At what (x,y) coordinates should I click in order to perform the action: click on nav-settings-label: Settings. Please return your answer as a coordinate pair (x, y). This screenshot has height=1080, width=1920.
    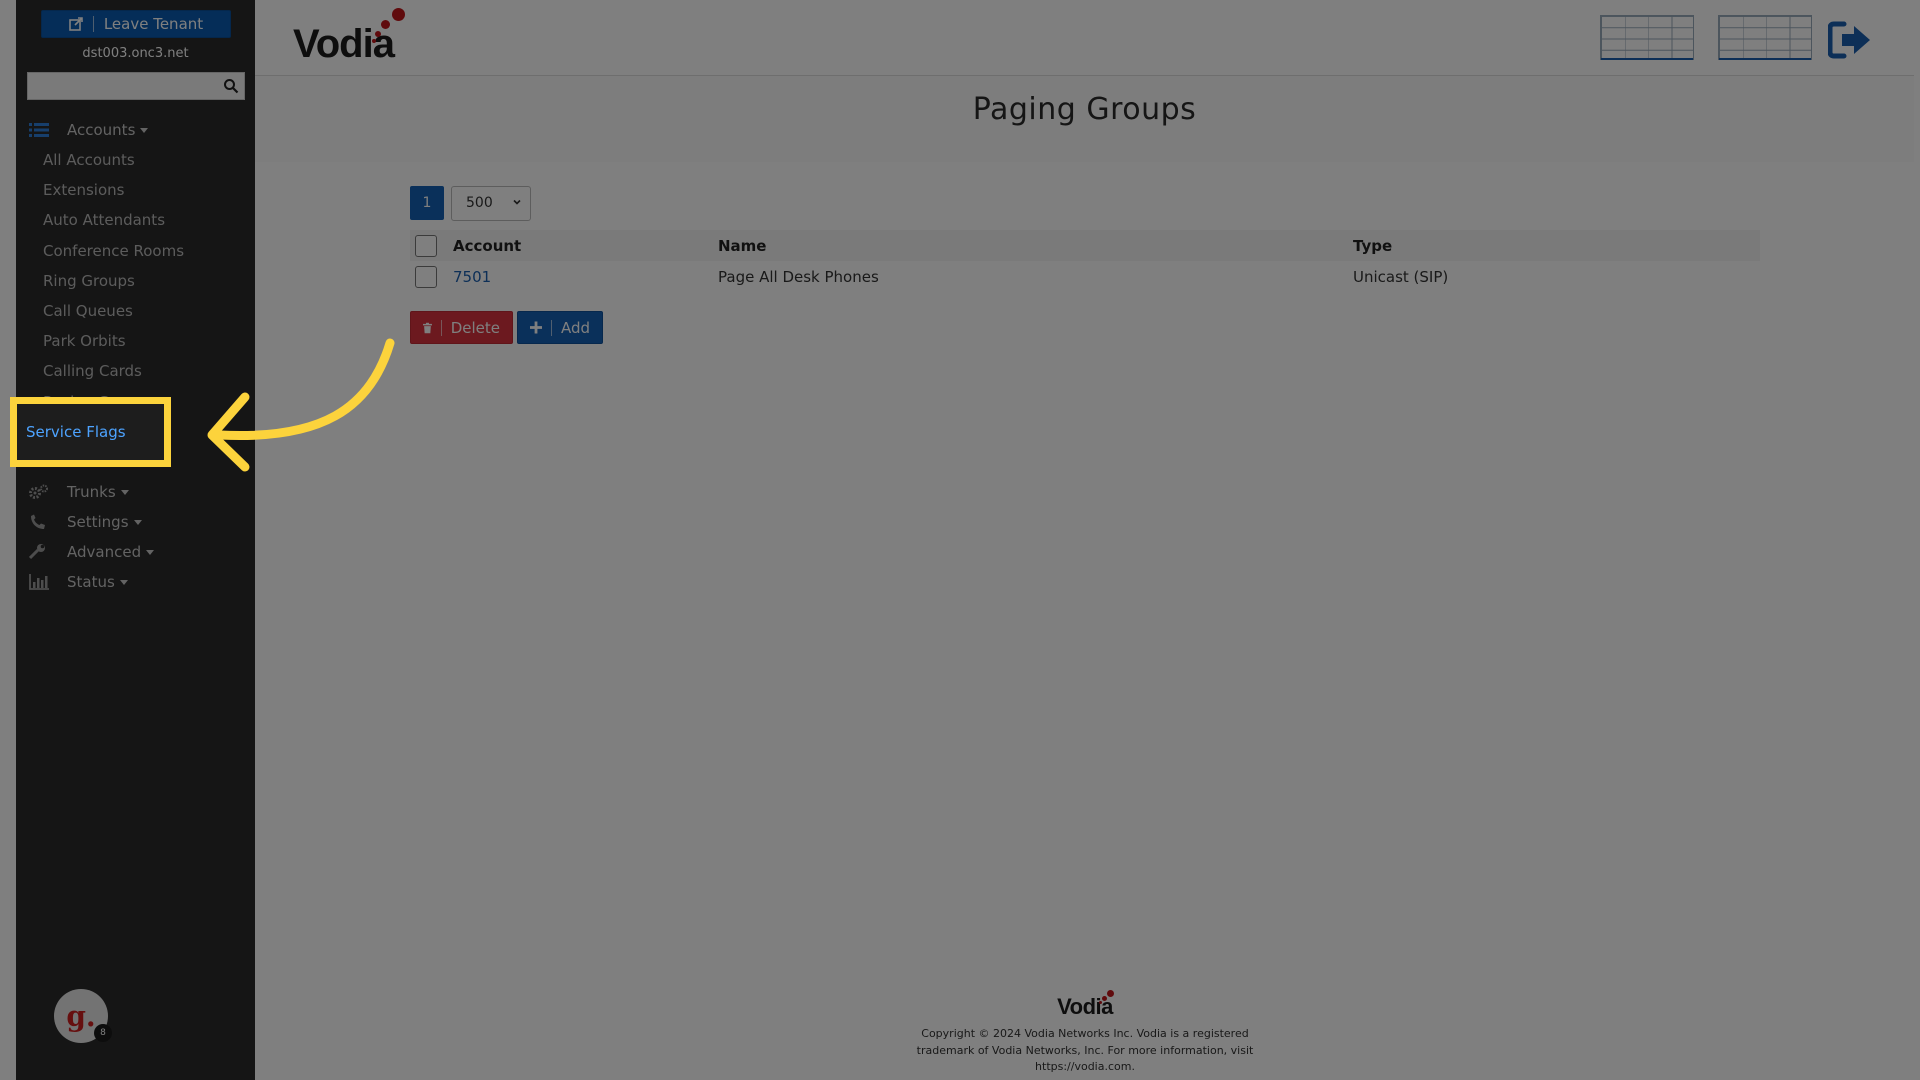
    Looking at the image, I should click on (98, 522).